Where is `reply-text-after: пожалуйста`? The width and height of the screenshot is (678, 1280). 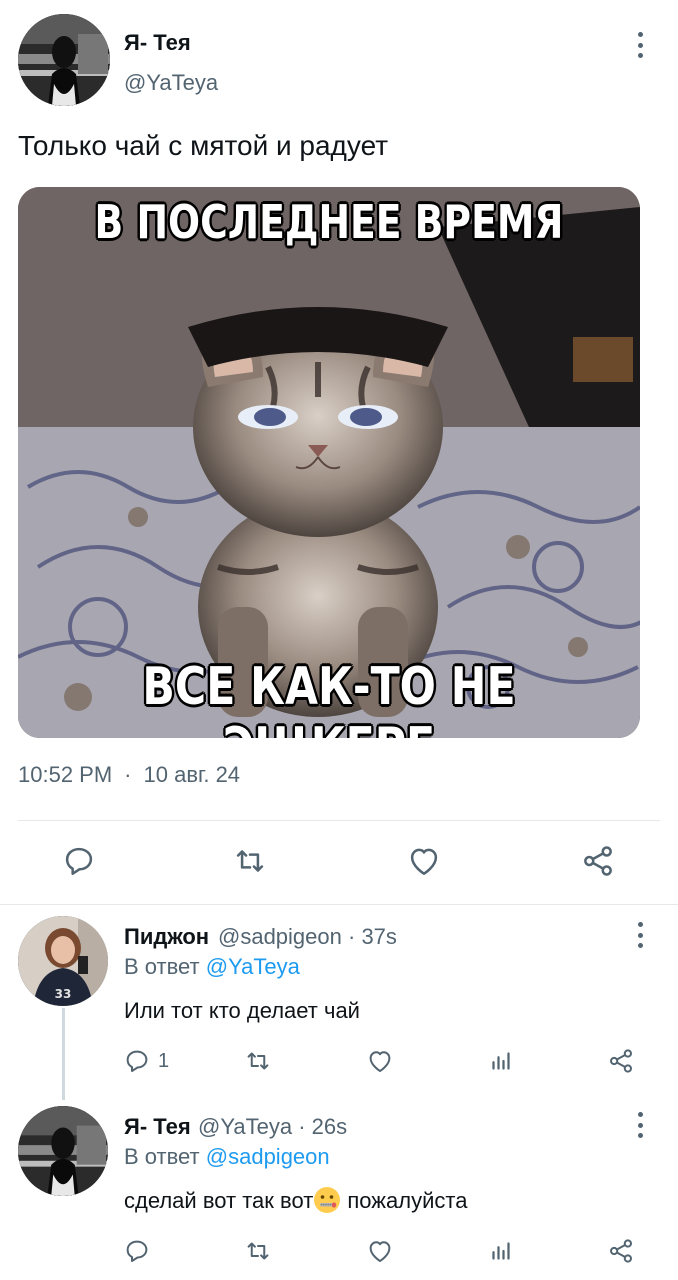 reply-text-after: пожалуйста is located at coordinates (404, 1200).